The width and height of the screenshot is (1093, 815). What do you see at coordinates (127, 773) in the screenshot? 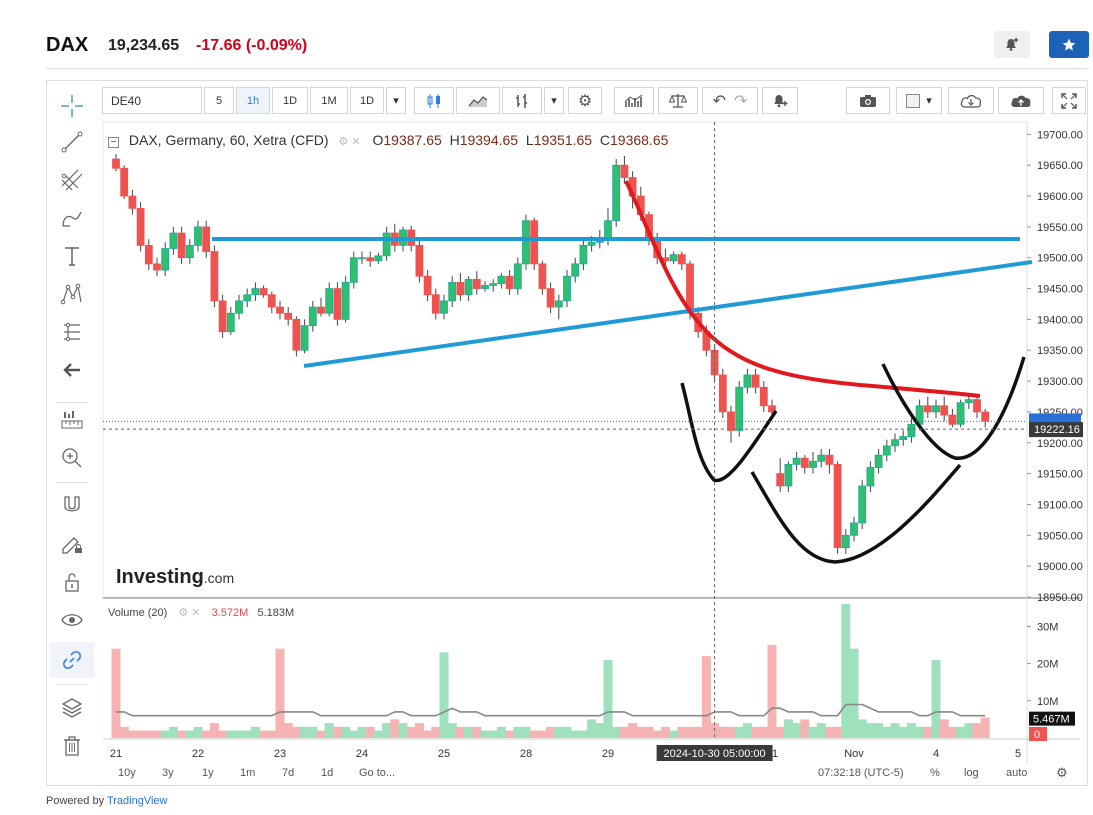
I see `range-10y: 10y` at bounding box center [127, 773].